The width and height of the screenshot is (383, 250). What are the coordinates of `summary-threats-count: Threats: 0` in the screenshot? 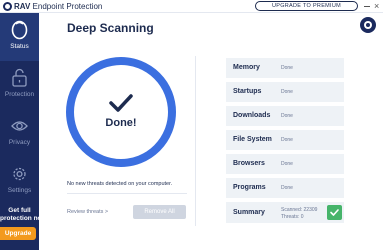 It's located at (292, 217).